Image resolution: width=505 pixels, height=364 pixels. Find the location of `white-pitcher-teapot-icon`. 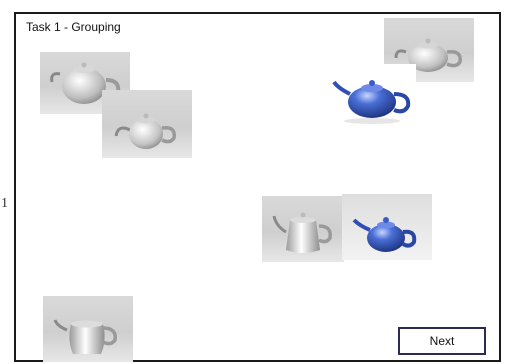

white-pitcher-teapot-icon is located at coordinates (85, 336).